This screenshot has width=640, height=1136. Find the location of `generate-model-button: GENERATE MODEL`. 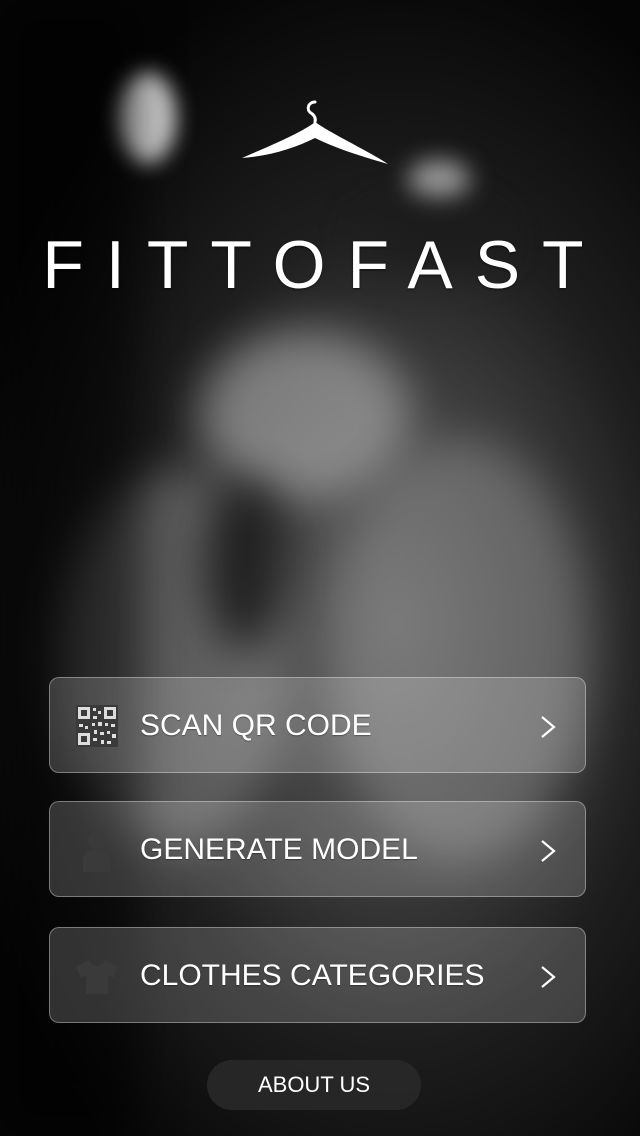

generate-model-button: GENERATE MODEL is located at coordinates (317, 849).